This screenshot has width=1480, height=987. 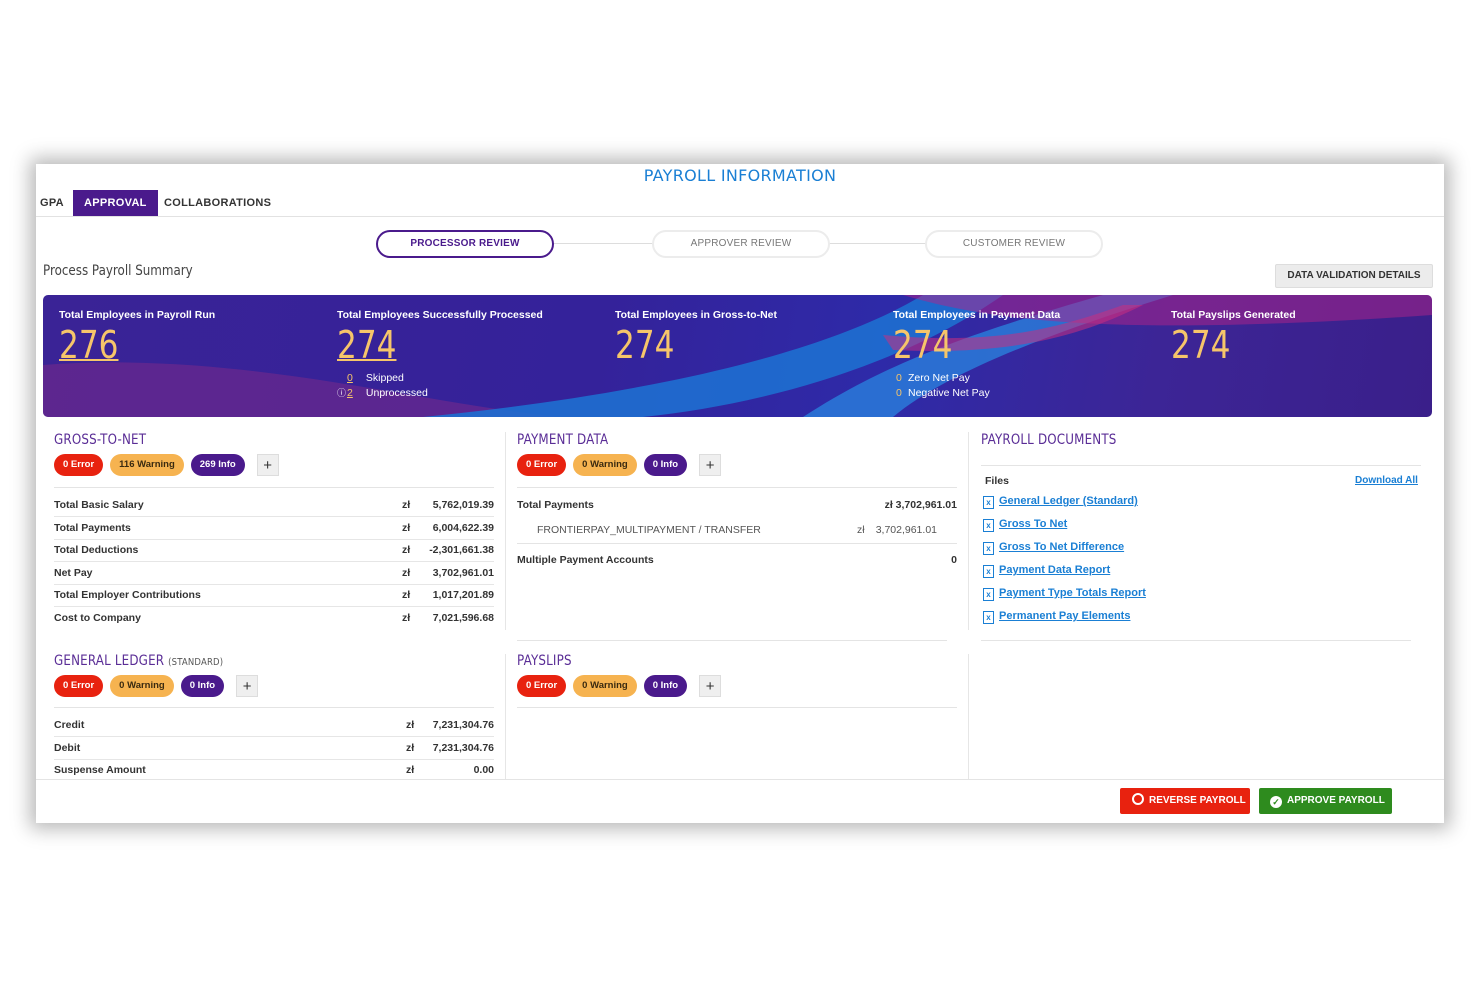 I want to click on row-label: Total Payments, so click(x=92, y=528).